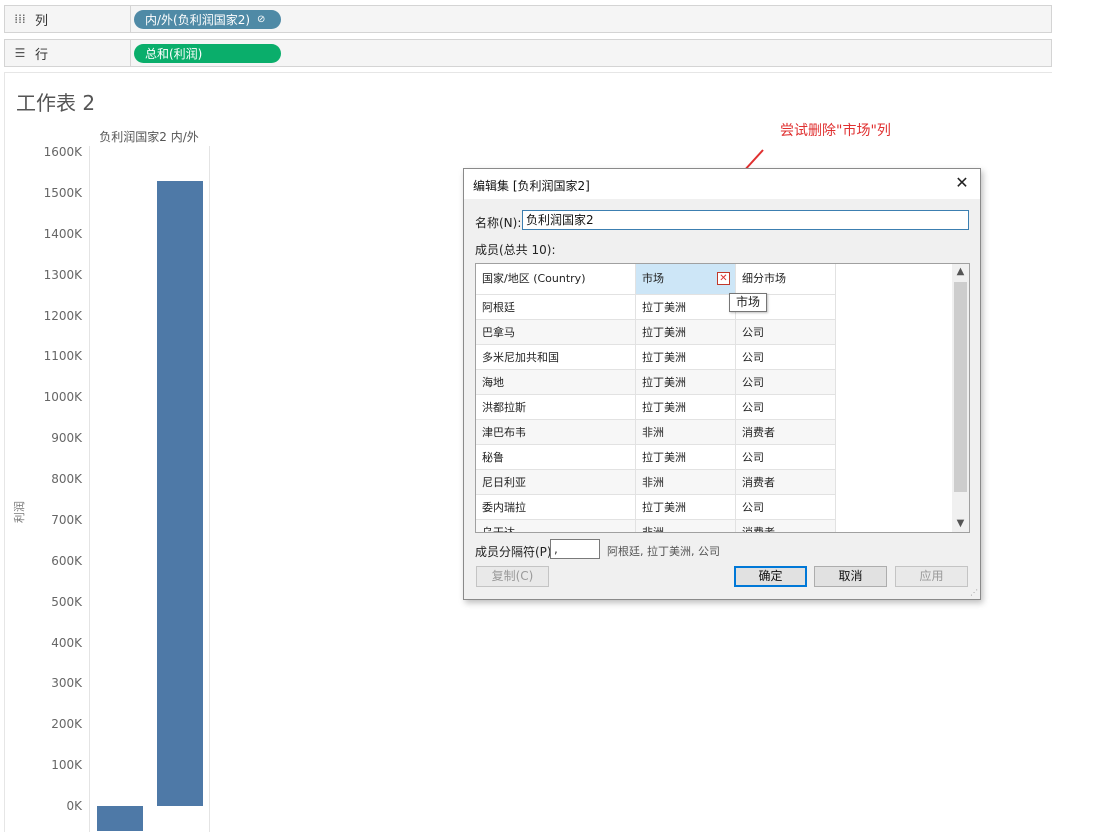 This screenshot has height=835, width=1100. I want to click on member-row: 乌干达 非洲 消费者, so click(656, 526).